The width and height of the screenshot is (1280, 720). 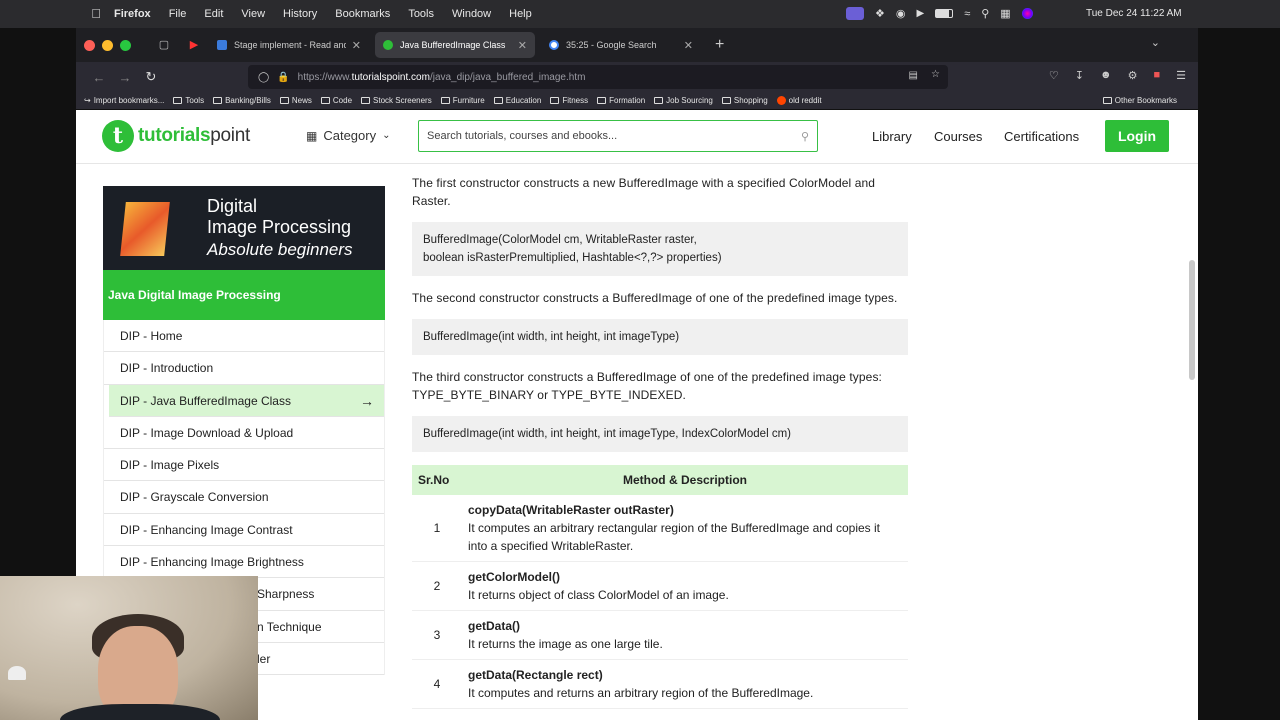 What do you see at coordinates (390, 77) in the screenshot?
I see `url-host: tutorialspoint.com` at bounding box center [390, 77].